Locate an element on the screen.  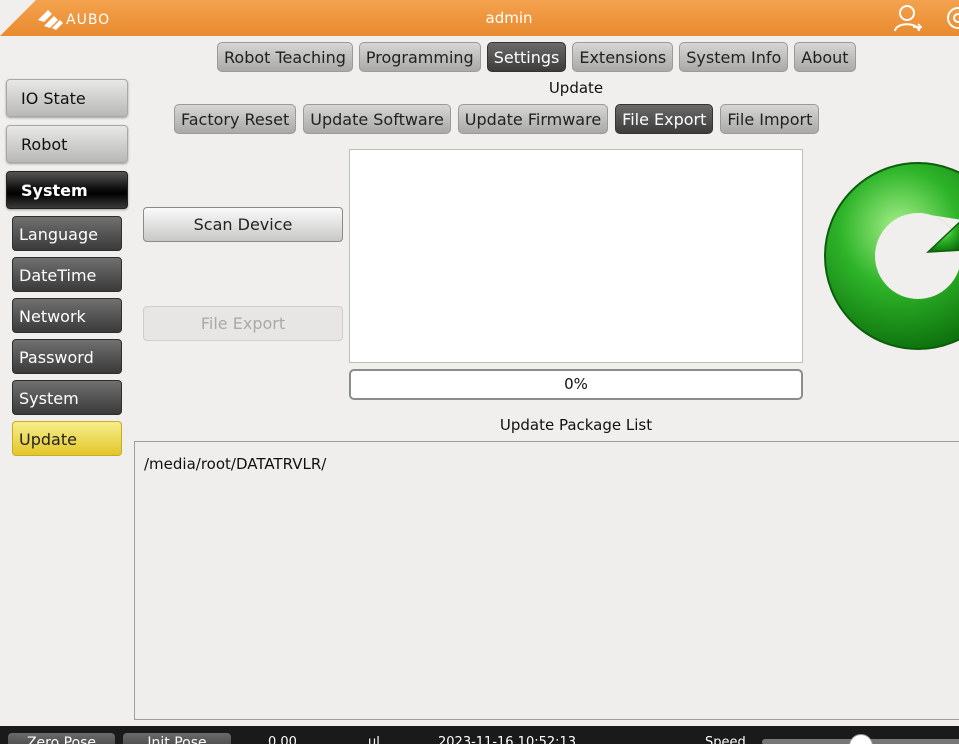
subtab-update-software: Update Software is located at coordinates (377, 119).